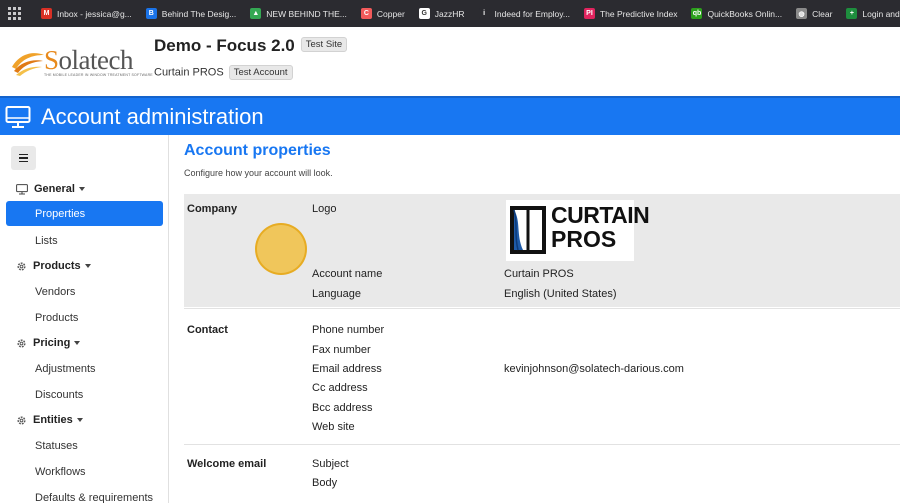 The height and width of the screenshot is (503, 900). What do you see at coordinates (852, 13) in the screenshot?
I see `plus-icon: +` at bounding box center [852, 13].